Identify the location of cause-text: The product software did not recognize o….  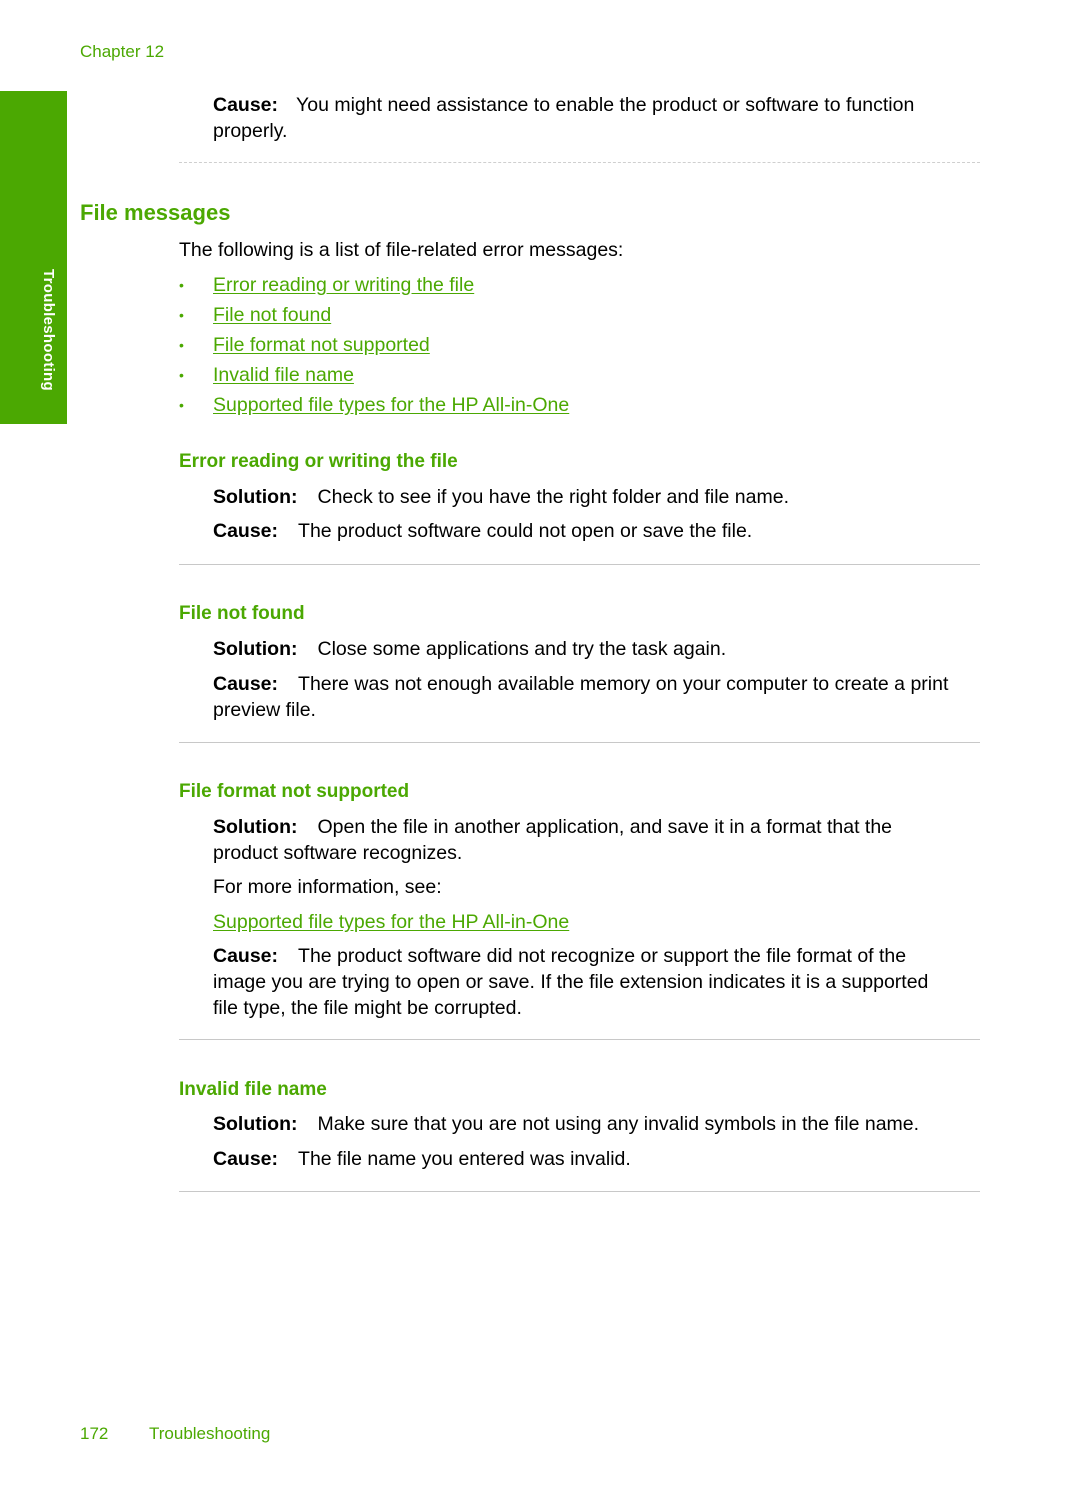
(602, 956).